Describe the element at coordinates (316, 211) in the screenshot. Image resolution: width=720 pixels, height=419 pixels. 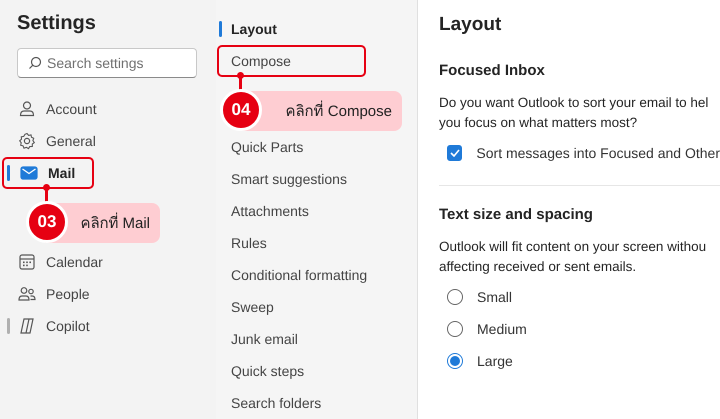
I see `submenu-item: Attachments` at that location.